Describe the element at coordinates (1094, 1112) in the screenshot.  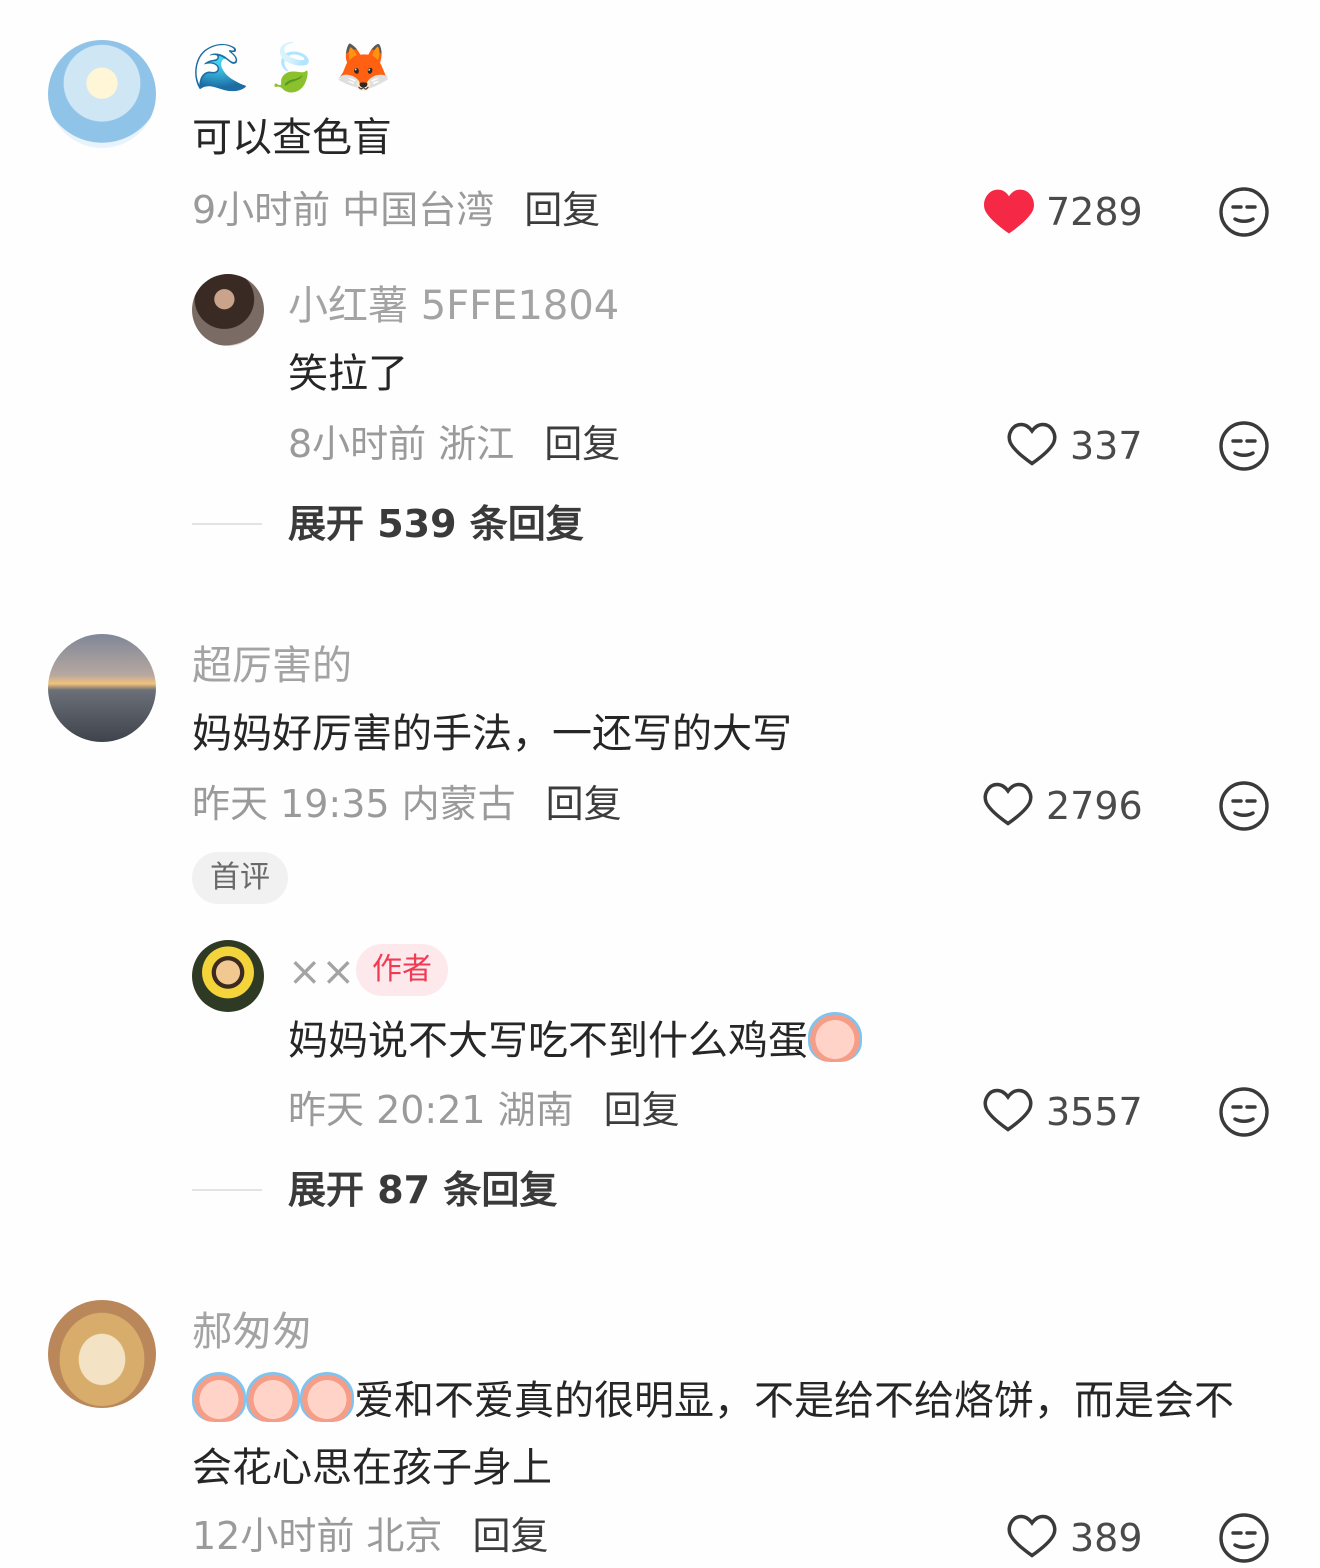
I see `like-count: 3557` at that location.